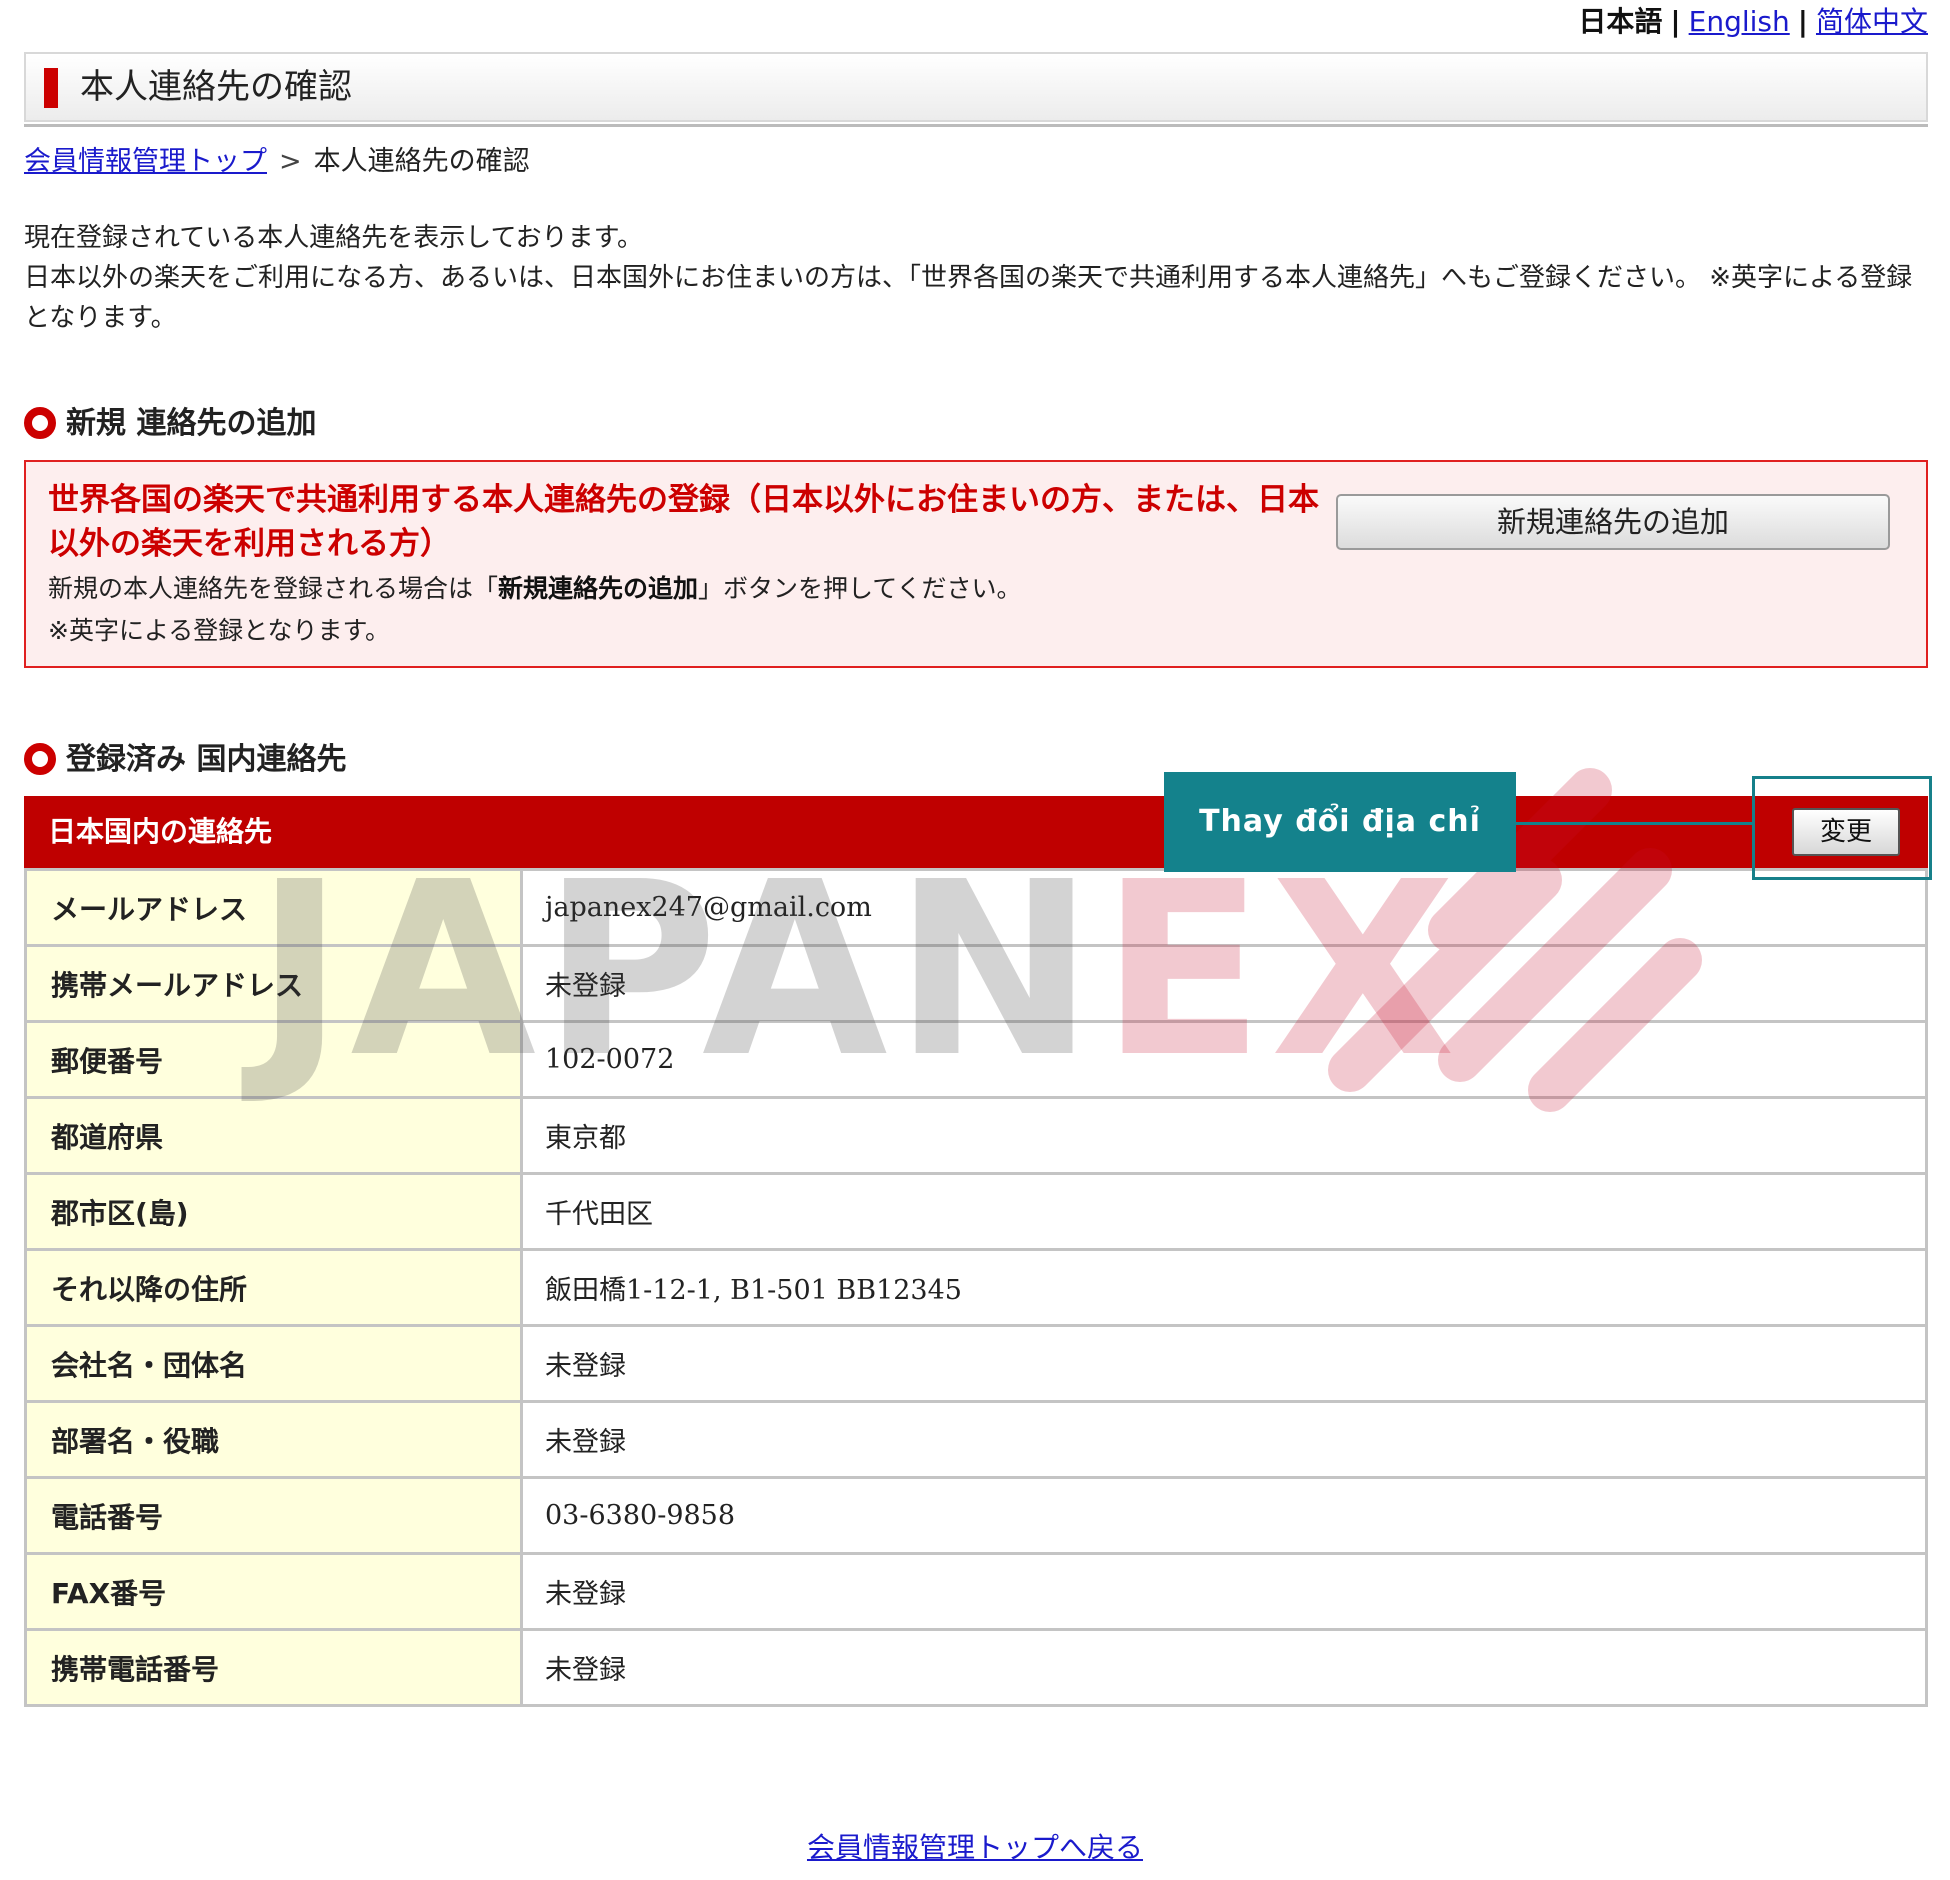 This screenshot has height=1880, width=1950. I want to click on new-contact-instruction: 新規の本人連絡先を登録される場合は「新規連絡先の追加」ボタンを押してください。, so click(535, 589).